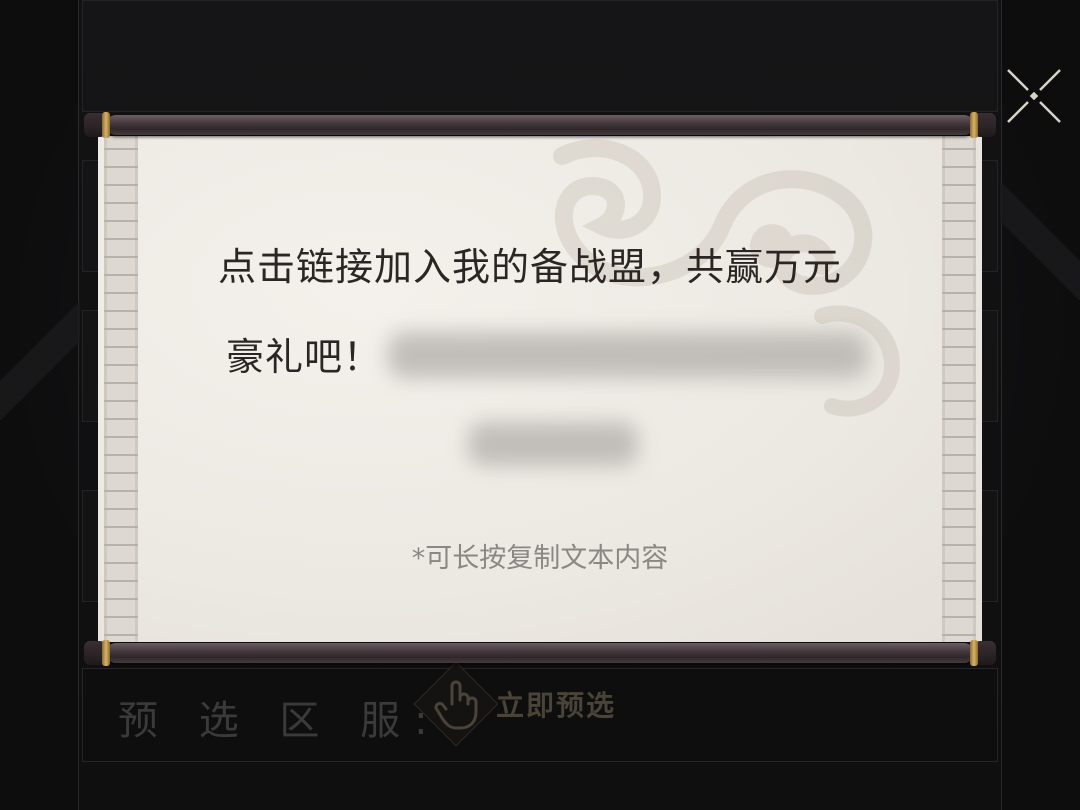 Image resolution: width=1080 pixels, height=810 pixels. I want to click on invite-message-continued: 豪礼吧！, so click(304, 353).